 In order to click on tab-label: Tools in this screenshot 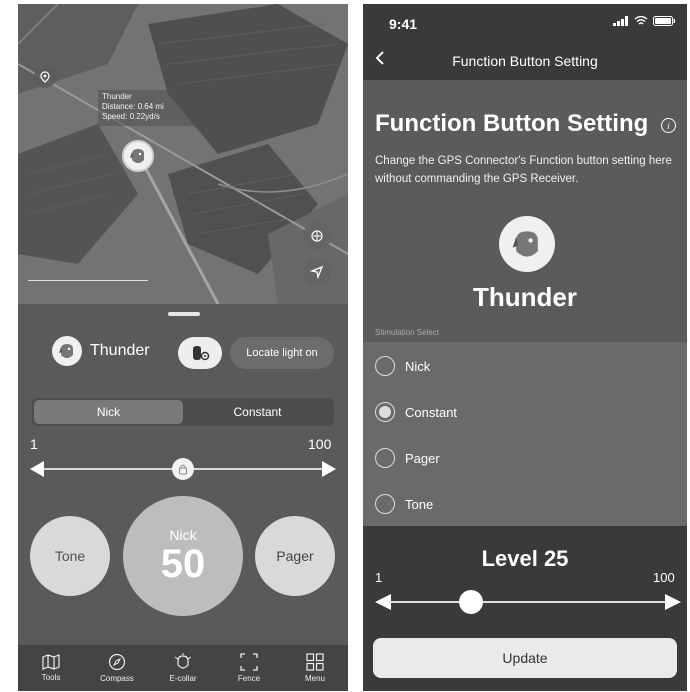, I will do `click(51, 677)`.